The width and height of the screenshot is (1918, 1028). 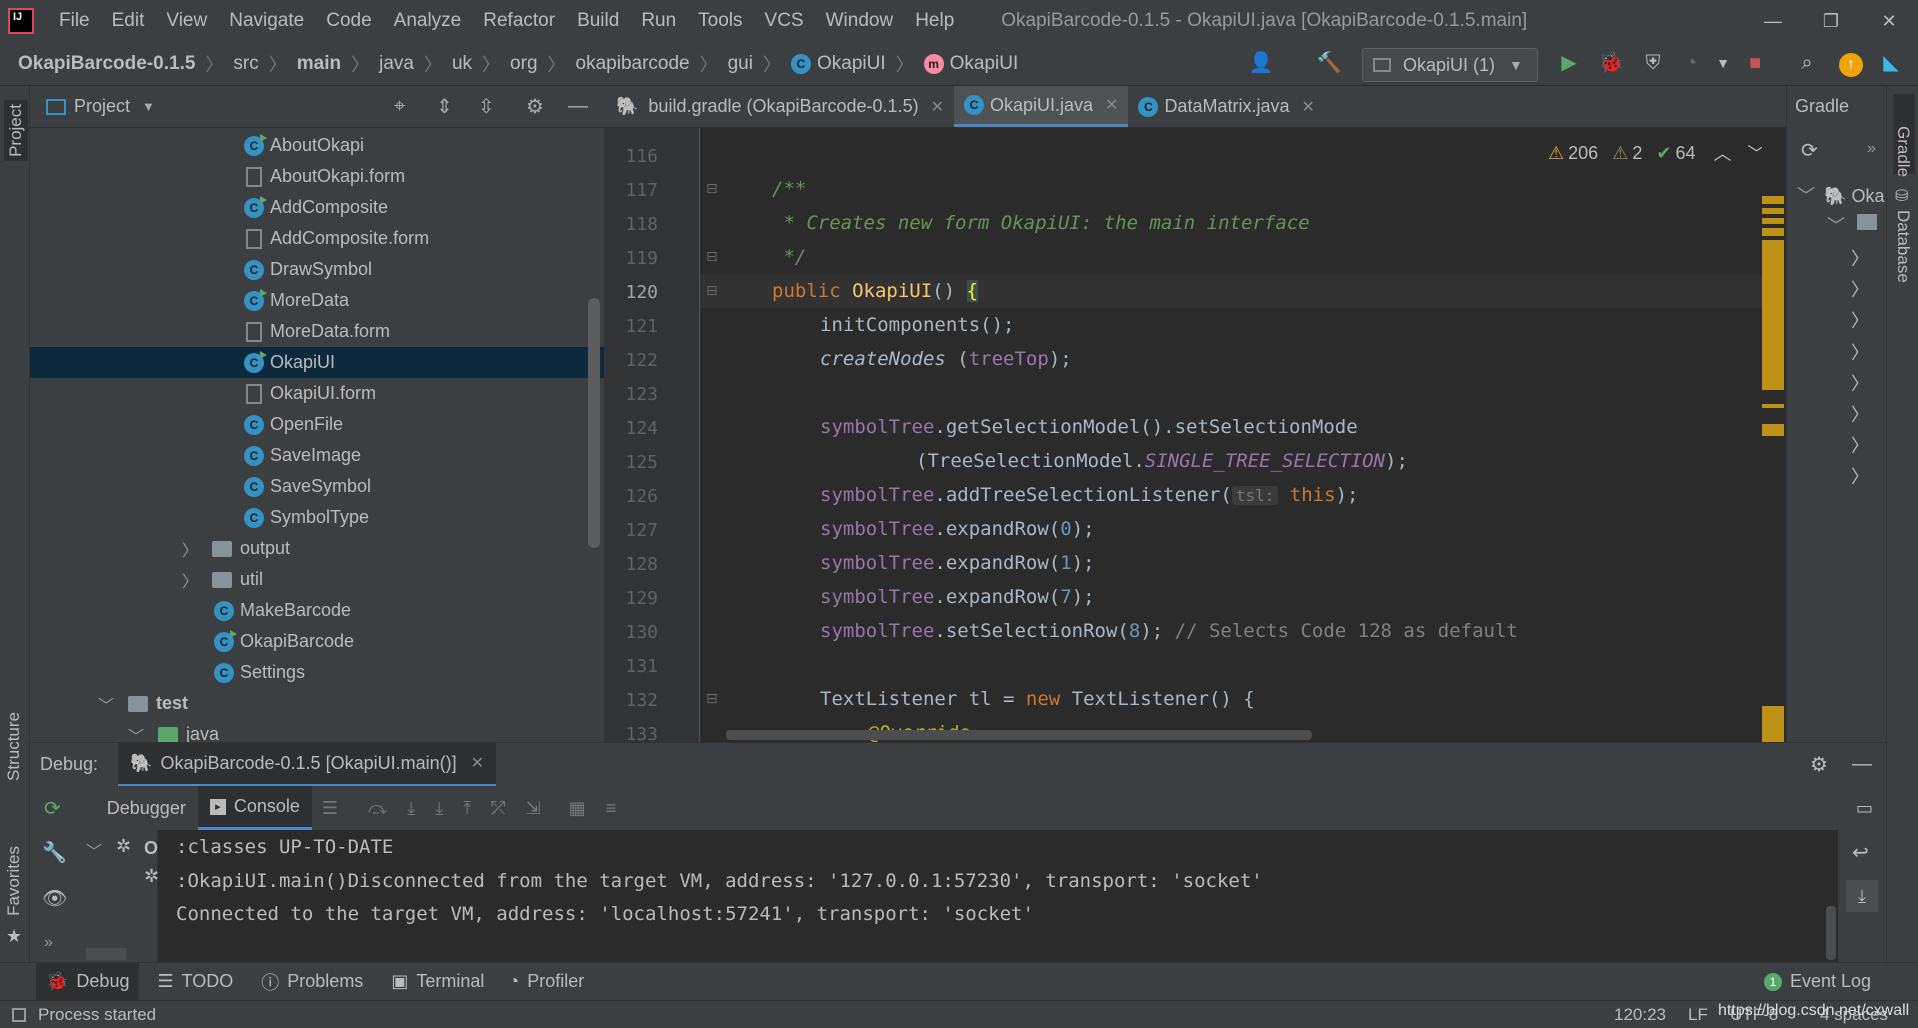 What do you see at coordinates (1656, 153) in the screenshot?
I see `inspections-widget: ⚠ 206 ⚠ 2 ✔ 64 ︿ ﹀` at bounding box center [1656, 153].